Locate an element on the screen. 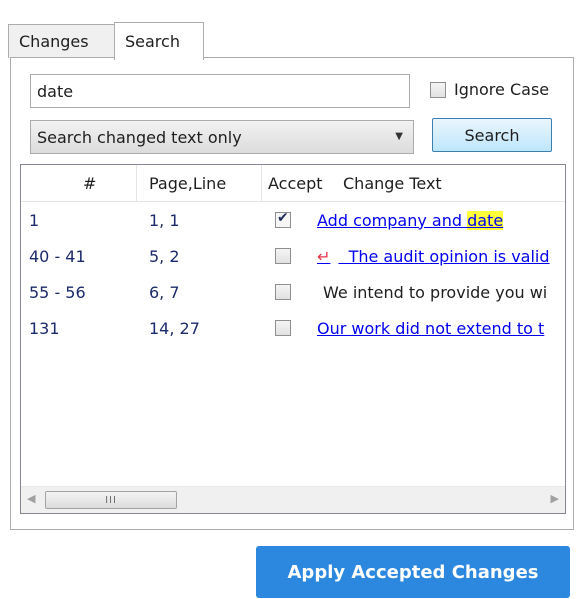 This screenshot has height=599, width=580. change-text-link: Our work did not extend to t is located at coordinates (440, 328).